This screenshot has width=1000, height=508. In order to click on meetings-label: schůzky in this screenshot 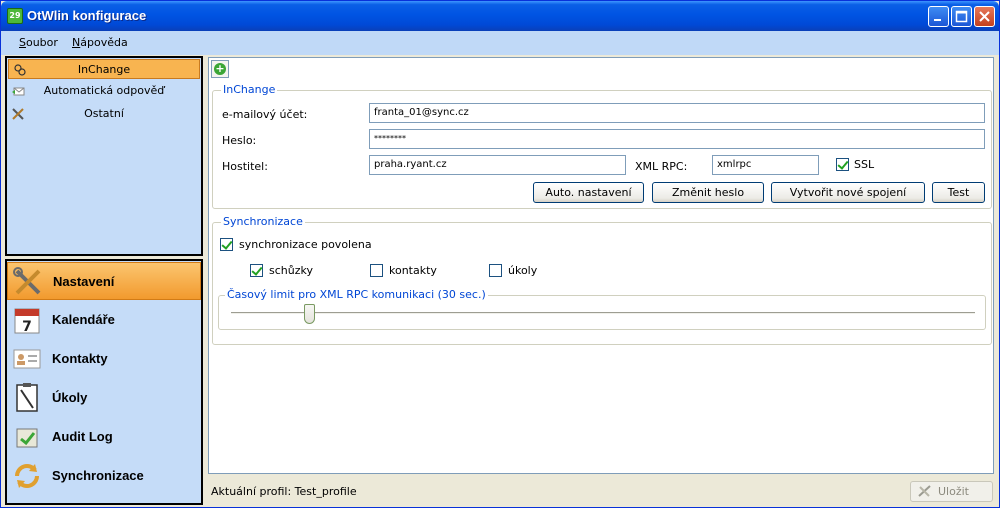, I will do `click(291, 270)`.